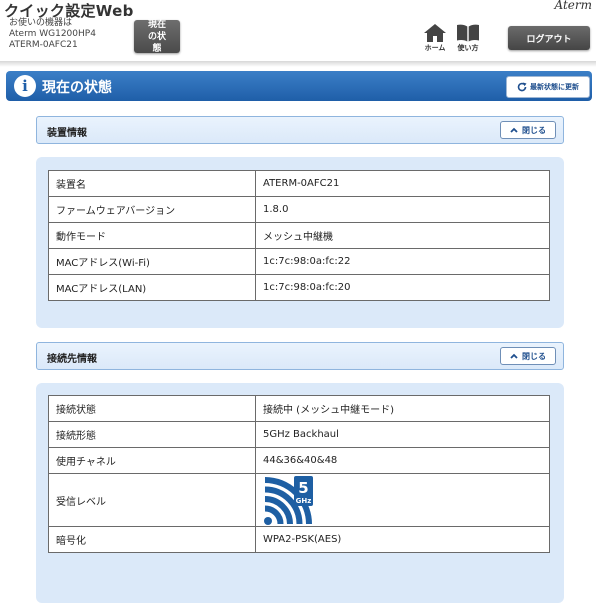 The image size is (596, 603). Describe the element at coordinates (41, 23) in the screenshot. I see `device-caption: お使いの機器は` at that location.